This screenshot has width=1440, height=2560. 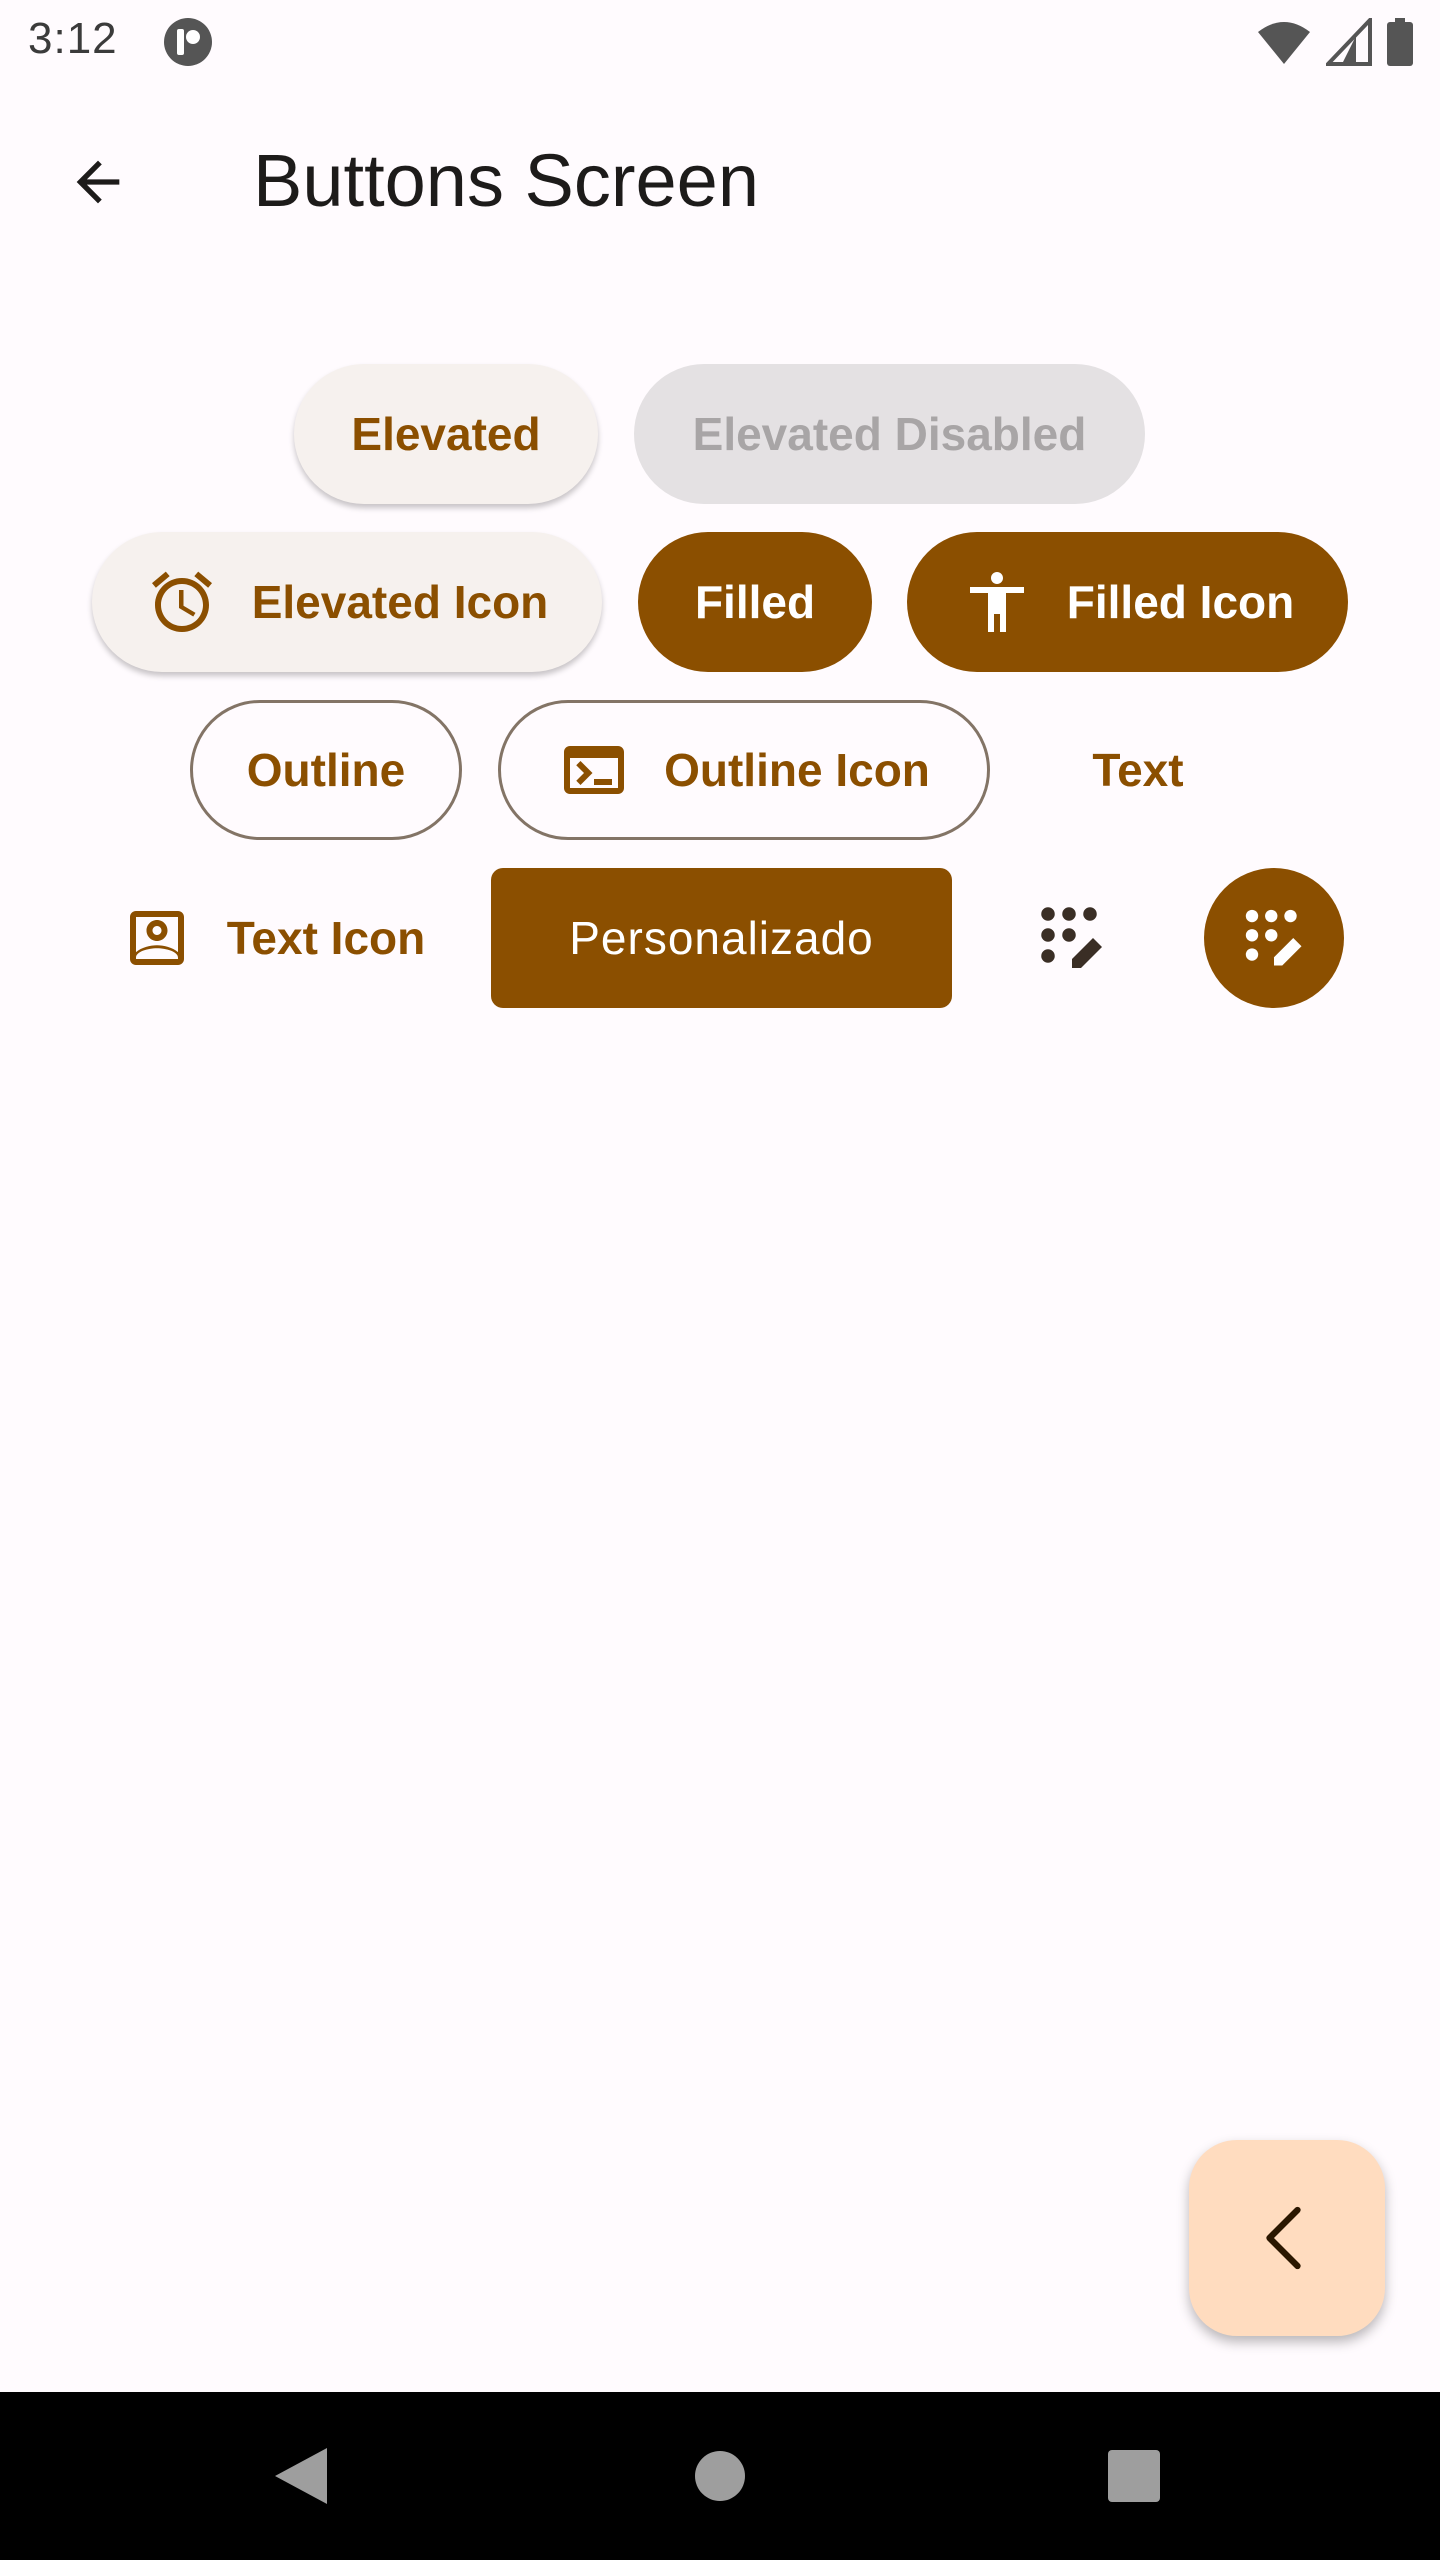 I want to click on nav-home-button, so click(x=720, y=2476).